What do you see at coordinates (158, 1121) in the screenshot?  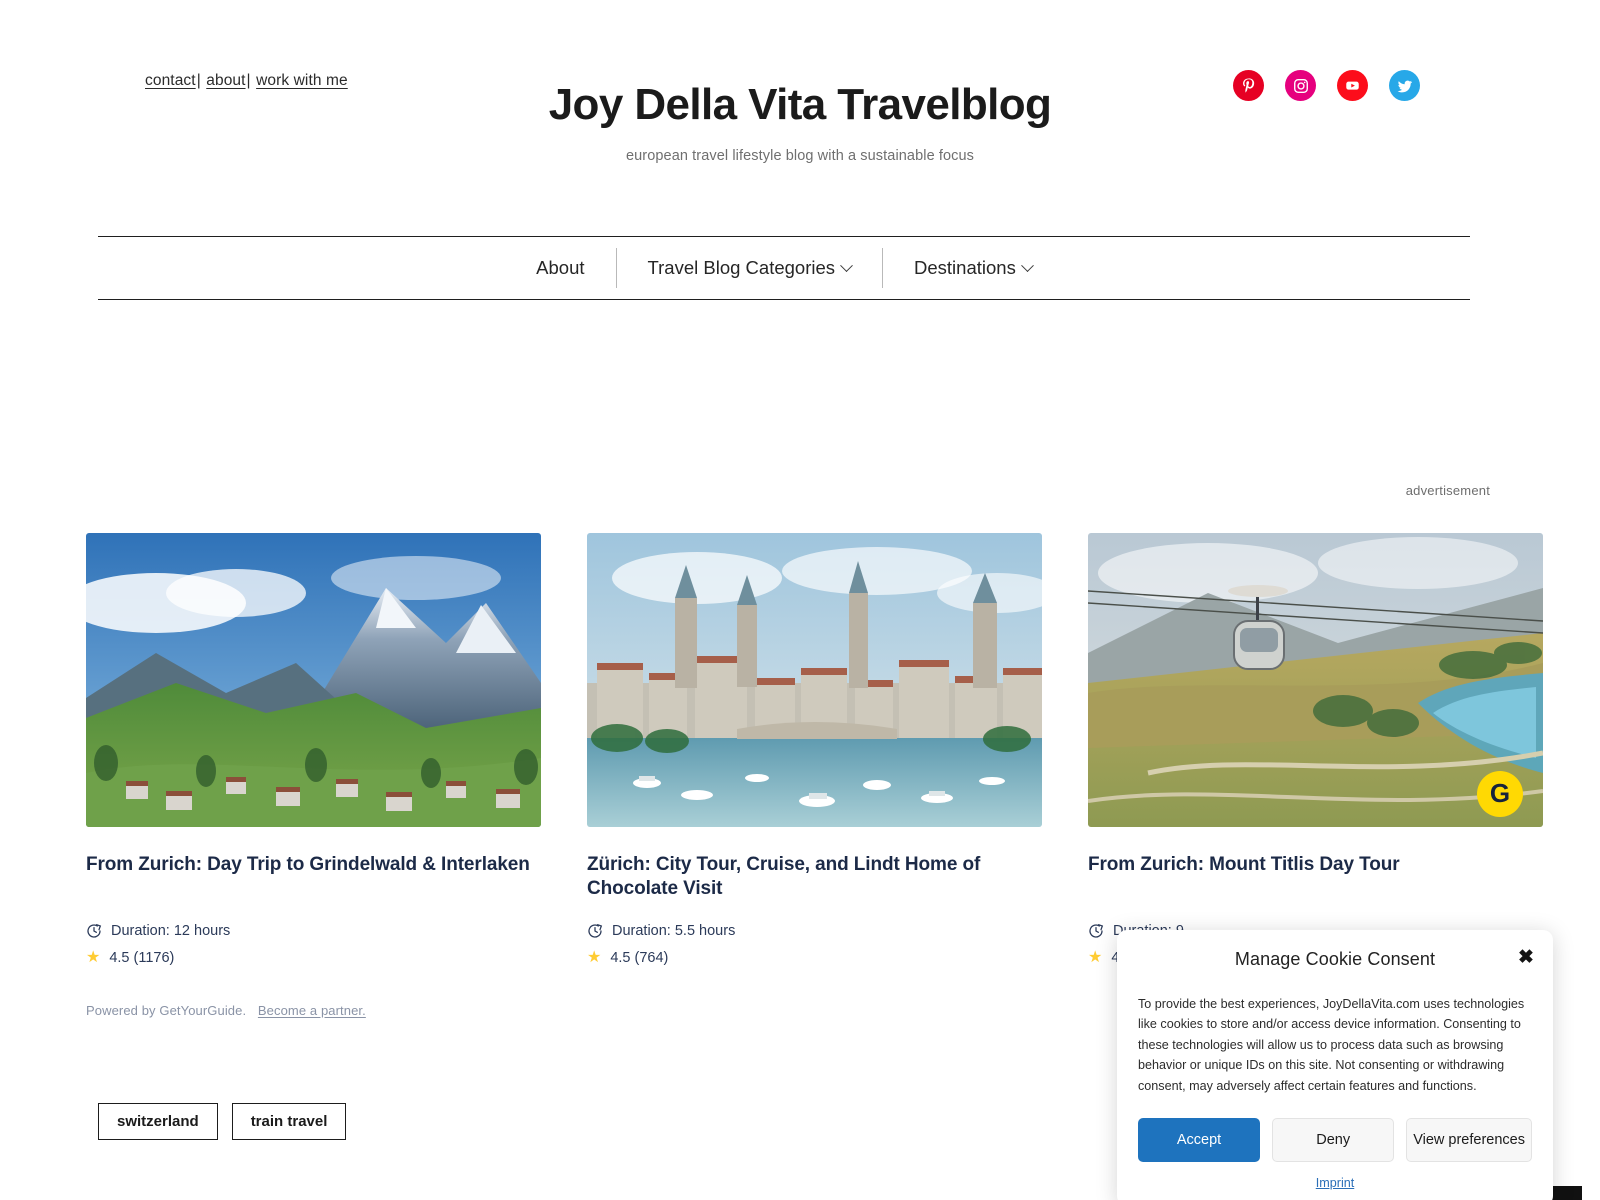 I see `tag-switzerland: switzerland` at bounding box center [158, 1121].